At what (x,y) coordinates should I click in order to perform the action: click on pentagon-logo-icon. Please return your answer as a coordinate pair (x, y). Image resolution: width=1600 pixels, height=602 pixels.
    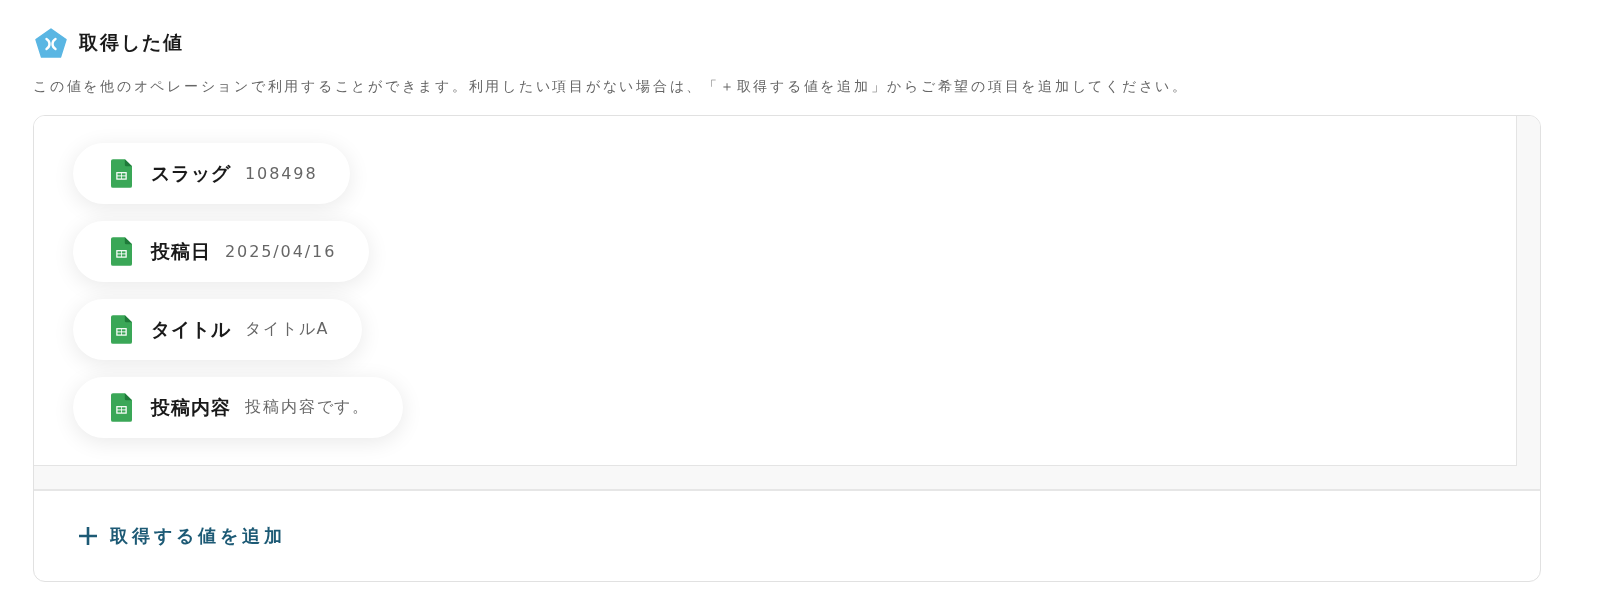
    Looking at the image, I should click on (51, 43).